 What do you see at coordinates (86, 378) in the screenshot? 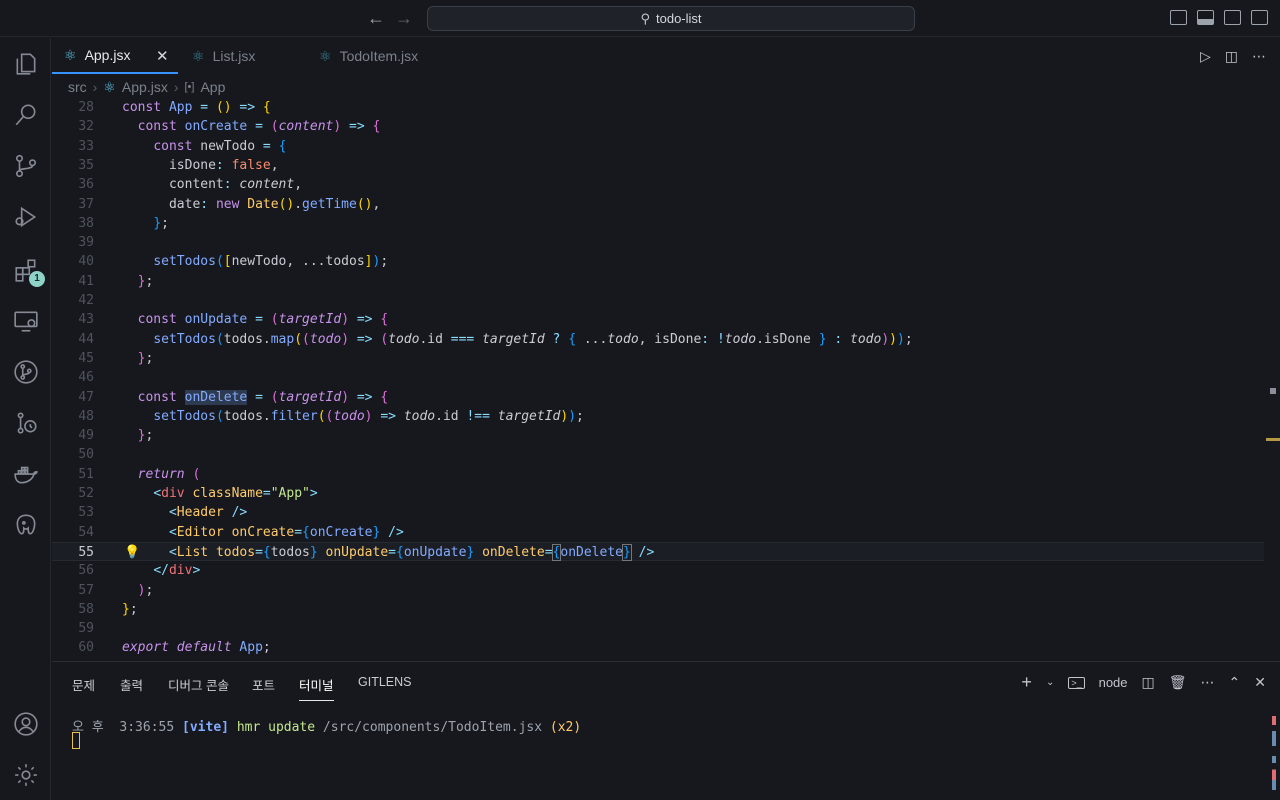
I see `code-line: 46` at bounding box center [86, 378].